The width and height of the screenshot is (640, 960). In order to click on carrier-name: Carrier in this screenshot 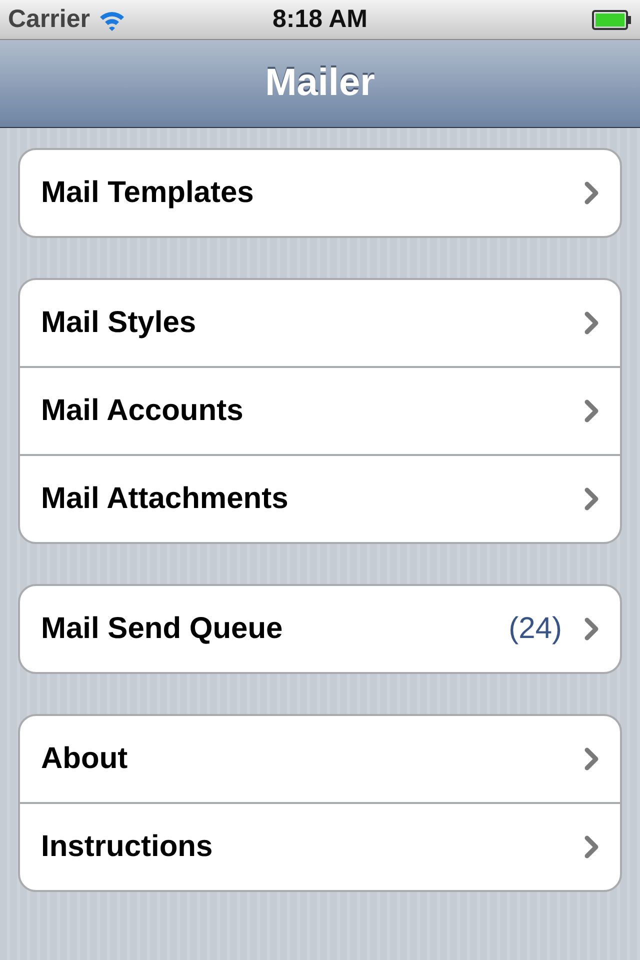, I will do `click(49, 19)`.